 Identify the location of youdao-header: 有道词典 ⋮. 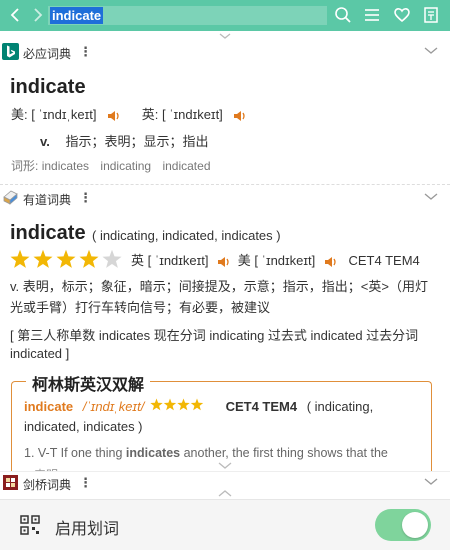
(225, 198).